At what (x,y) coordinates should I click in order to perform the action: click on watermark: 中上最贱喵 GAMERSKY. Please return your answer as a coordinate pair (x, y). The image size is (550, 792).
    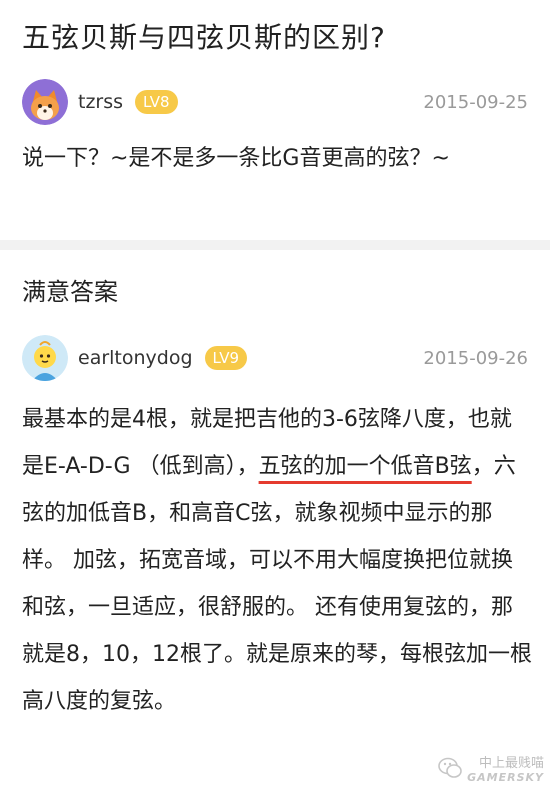
    Looking at the image, I should click on (490, 768).